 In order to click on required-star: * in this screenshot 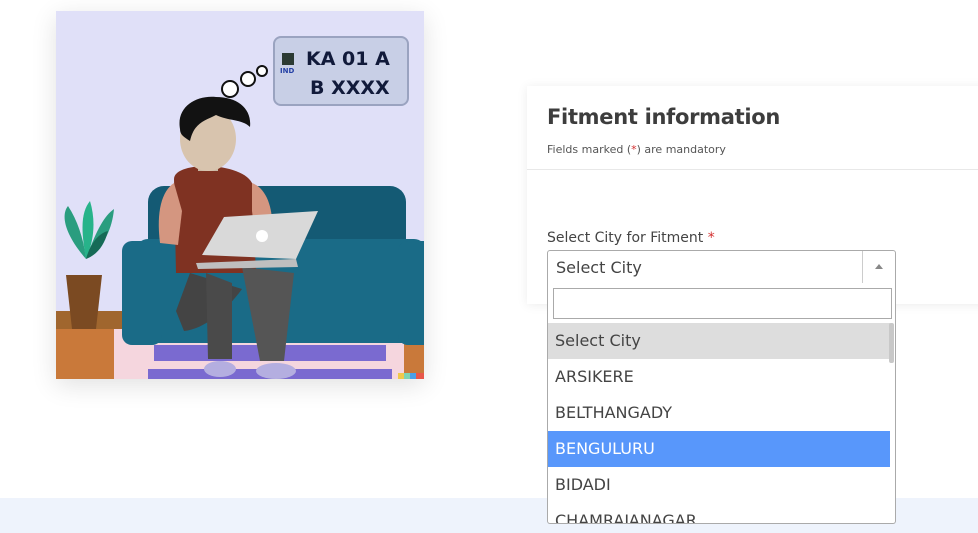, I will do `click(711, 238)`.